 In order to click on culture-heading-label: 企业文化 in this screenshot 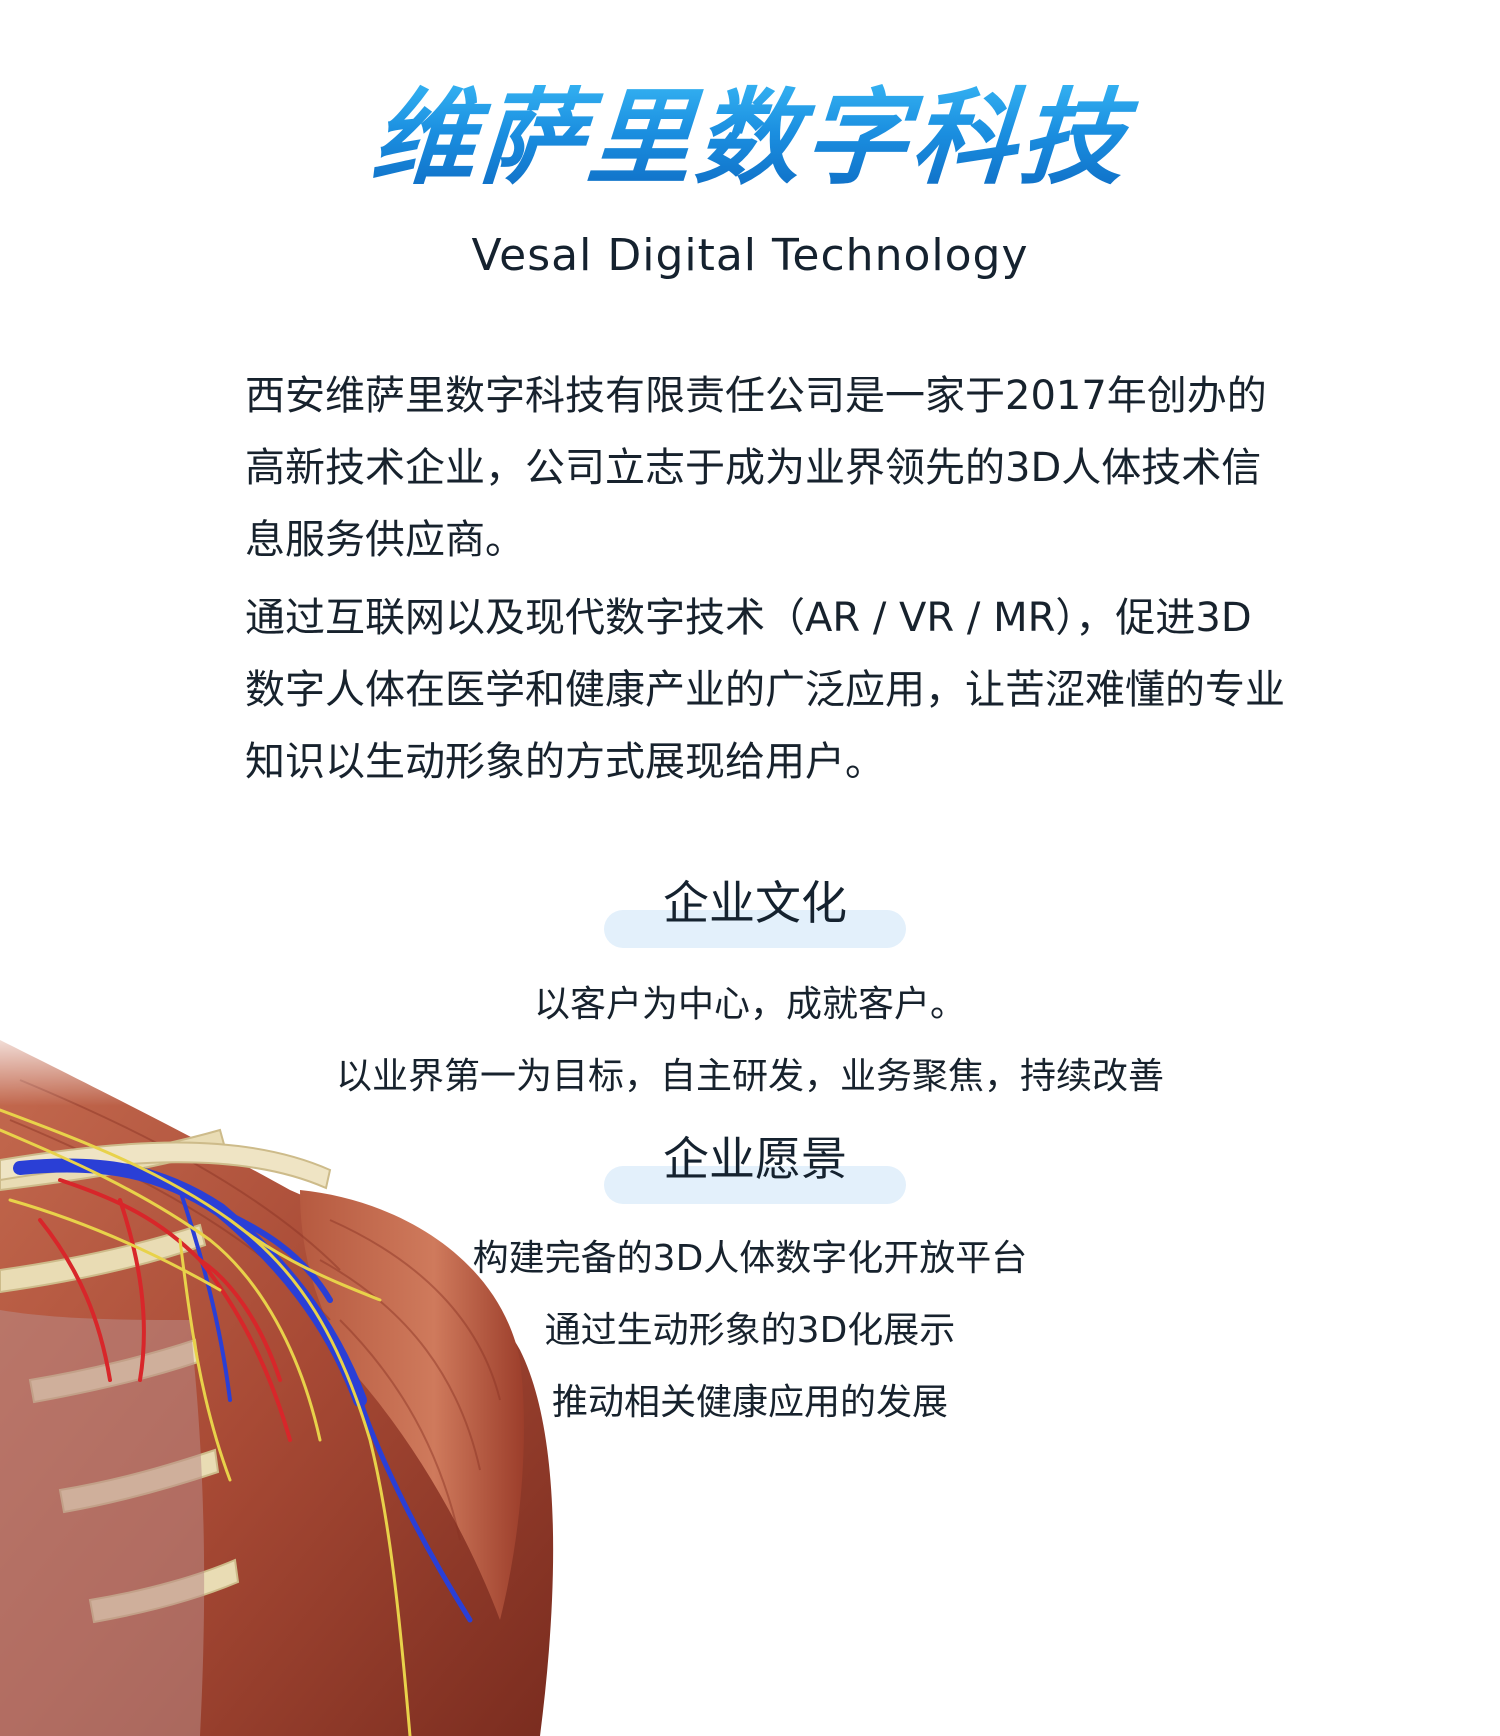, I will do `click(755, 903)`.